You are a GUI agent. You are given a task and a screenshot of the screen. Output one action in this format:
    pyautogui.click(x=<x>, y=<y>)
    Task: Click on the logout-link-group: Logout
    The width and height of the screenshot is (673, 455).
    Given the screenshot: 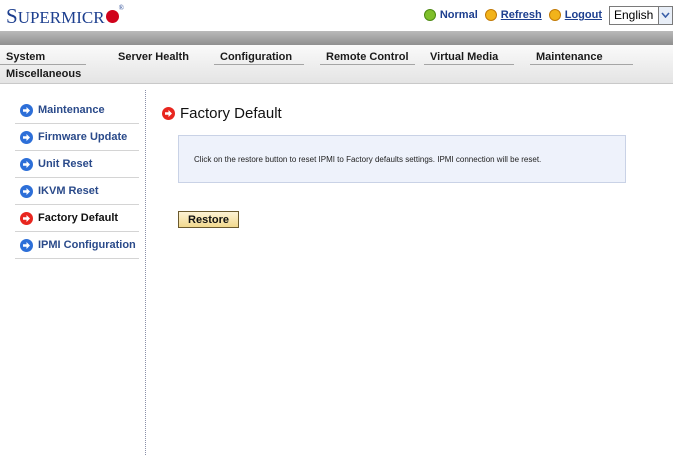 What is the action you would take?
    pyautogui.click(x=575, y=15)
    